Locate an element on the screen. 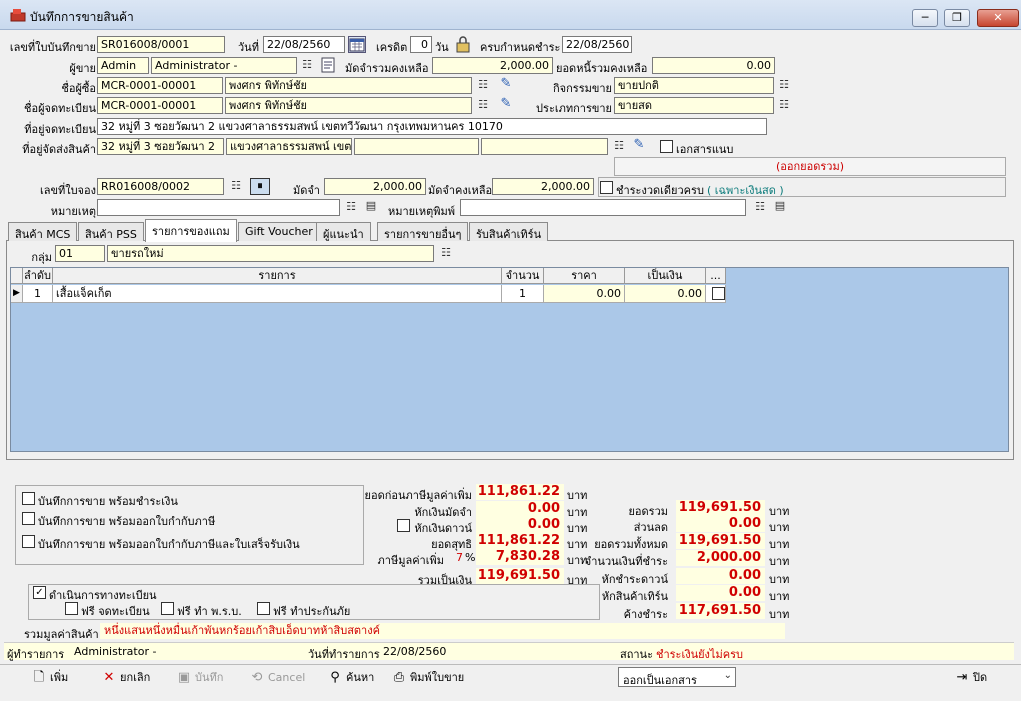 Image resolution: width=1021 pixels, height=701 pixels. seller-name-field: Administrator - is located at coordinates (224, 65).